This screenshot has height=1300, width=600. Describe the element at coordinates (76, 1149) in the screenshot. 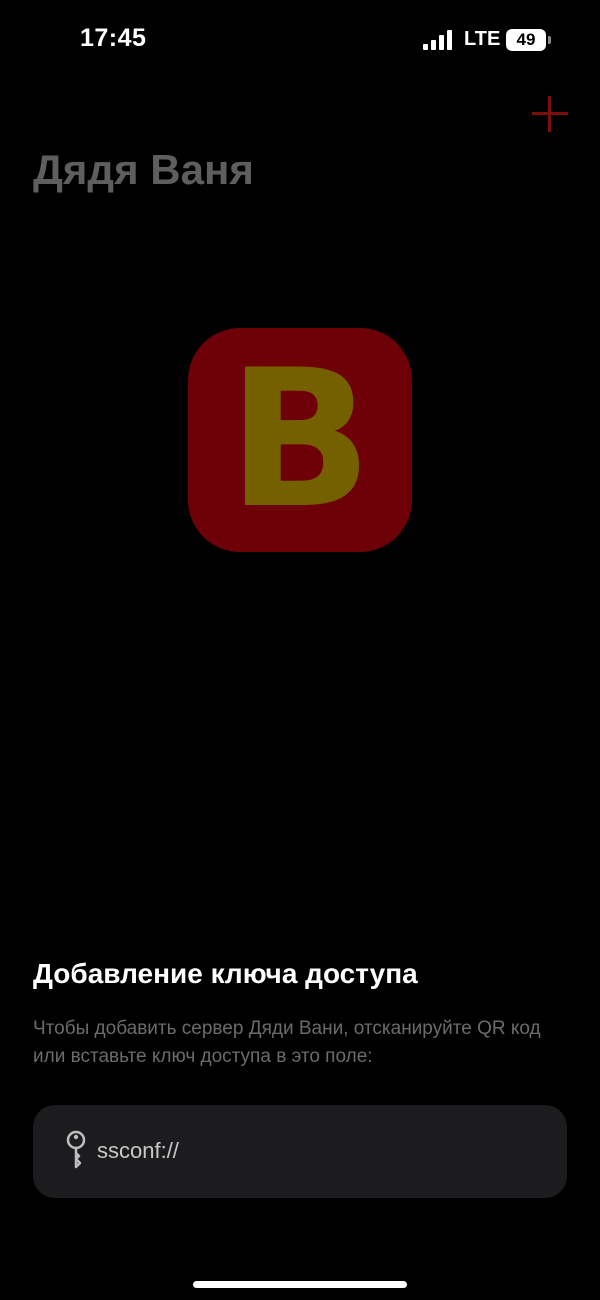

I see `key-icon` at that location.